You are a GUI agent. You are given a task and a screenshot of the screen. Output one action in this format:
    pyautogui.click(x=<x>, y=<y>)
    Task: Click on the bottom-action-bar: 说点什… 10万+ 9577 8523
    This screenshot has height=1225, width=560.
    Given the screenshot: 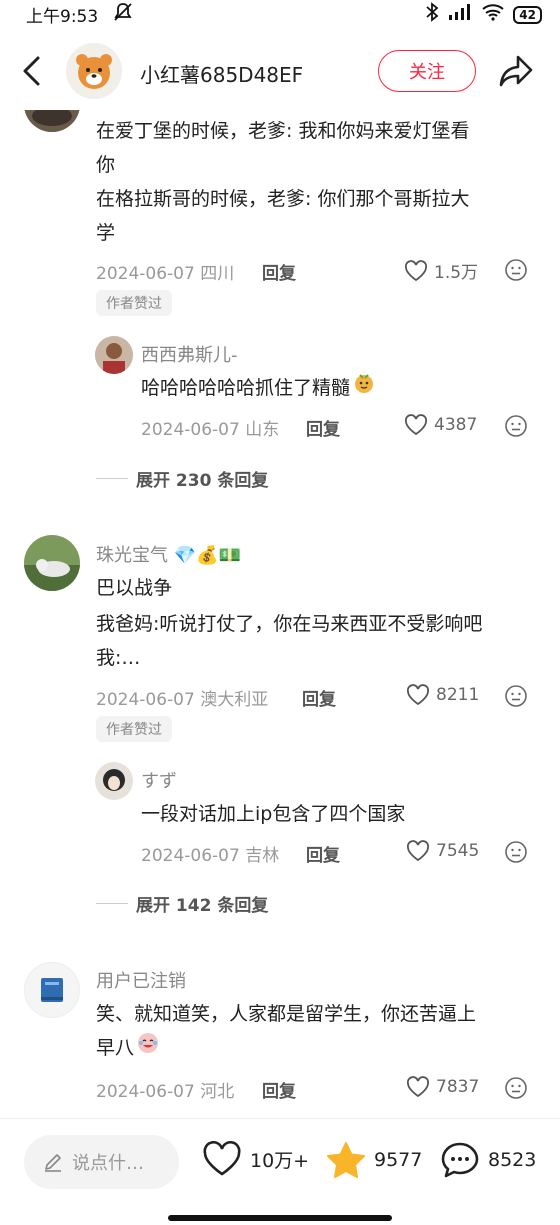 What is the action you would take?
    pyautogui.click(x=280, y=1171)
    